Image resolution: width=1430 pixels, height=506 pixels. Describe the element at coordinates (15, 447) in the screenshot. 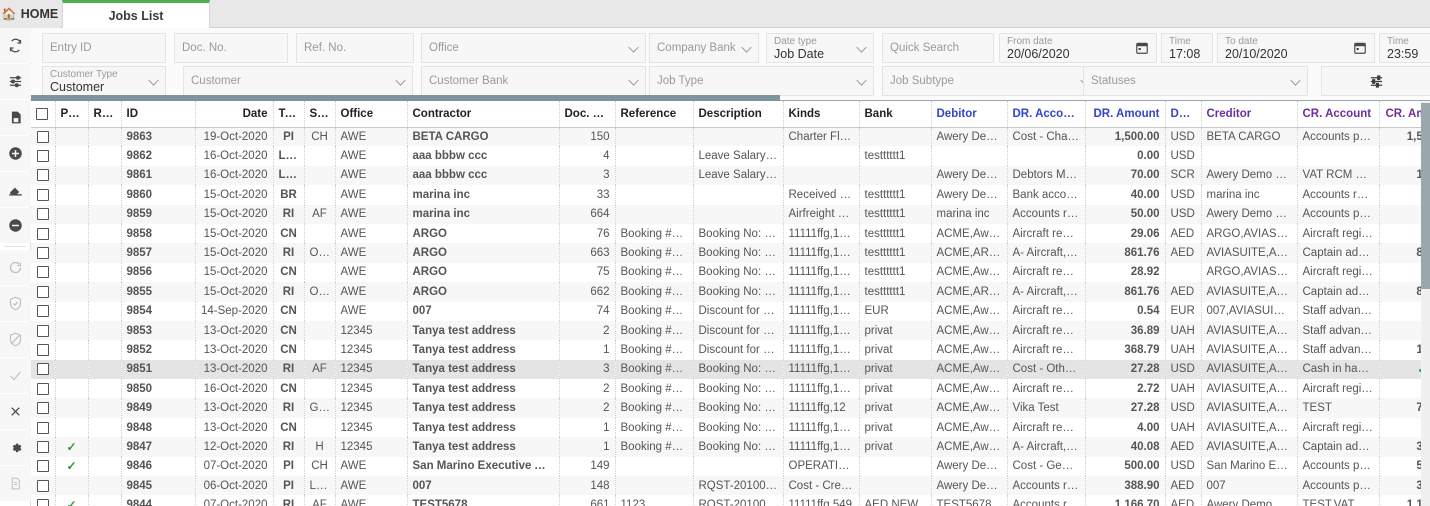

I see `gear-icon` at that location.